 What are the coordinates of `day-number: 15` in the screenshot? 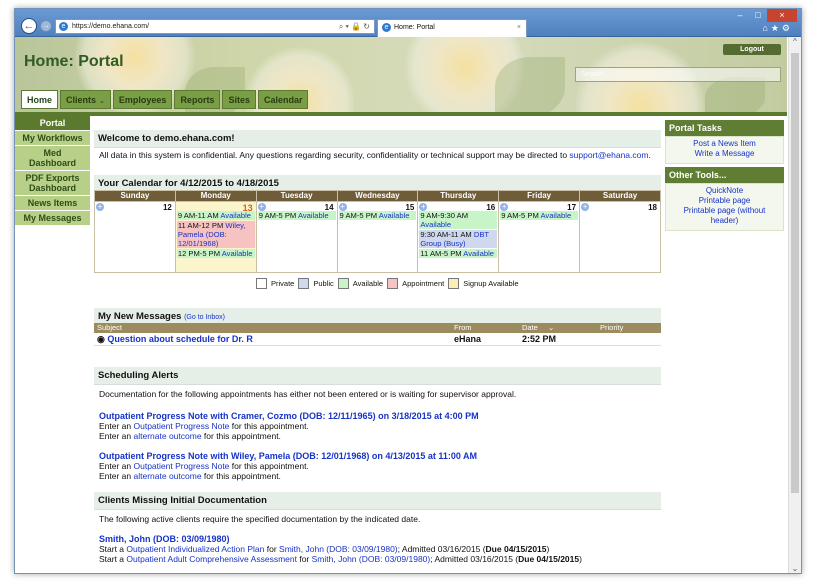 It's located at (410, 207).